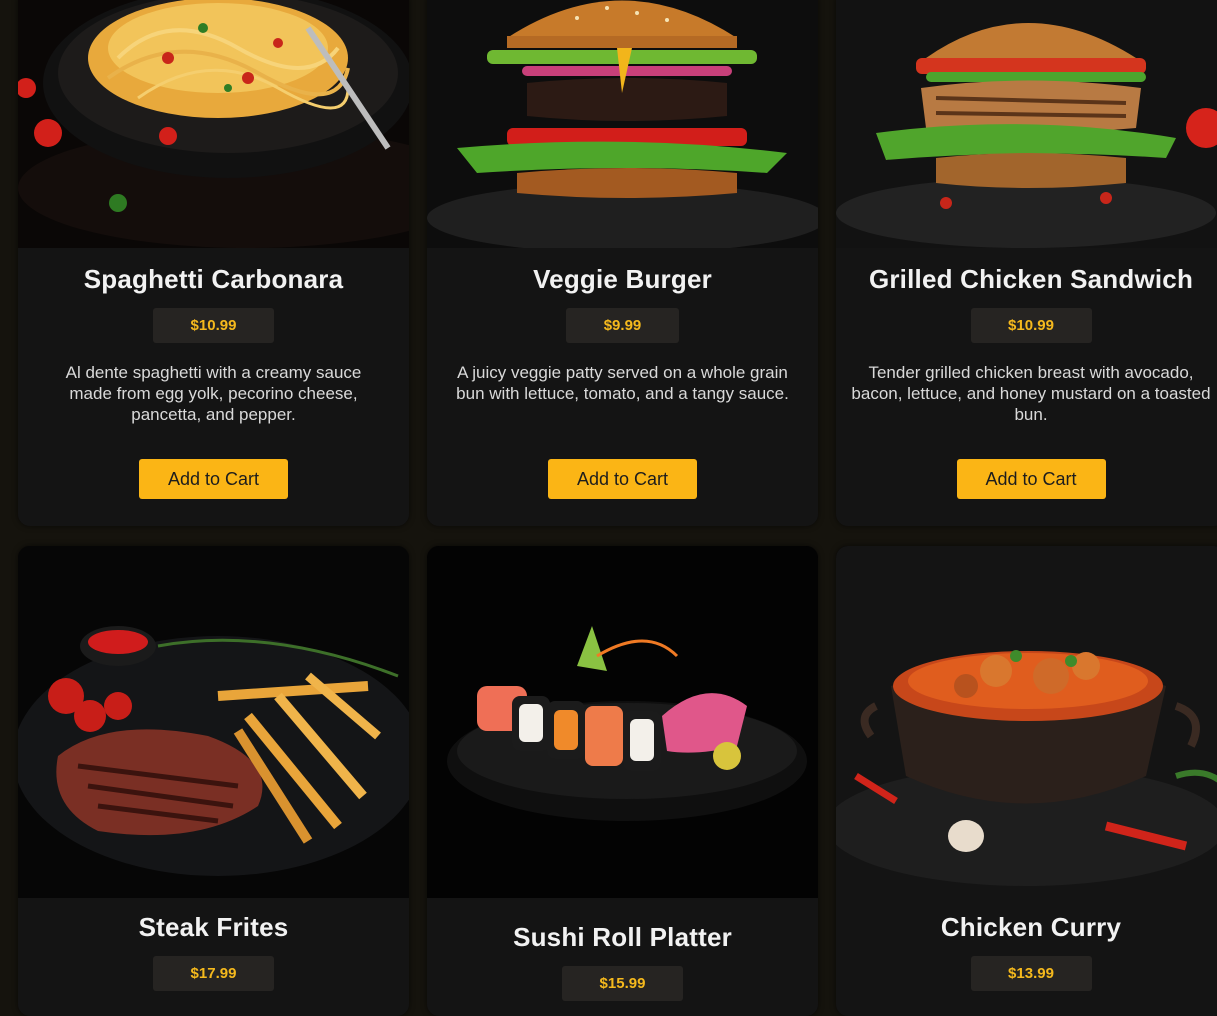 Image resolution: width=1217 pixels, height=1016 pixels. Describe the element at coordinates (1031, 973) in the screenshot. I see `price-badge: $13.99` at that location.